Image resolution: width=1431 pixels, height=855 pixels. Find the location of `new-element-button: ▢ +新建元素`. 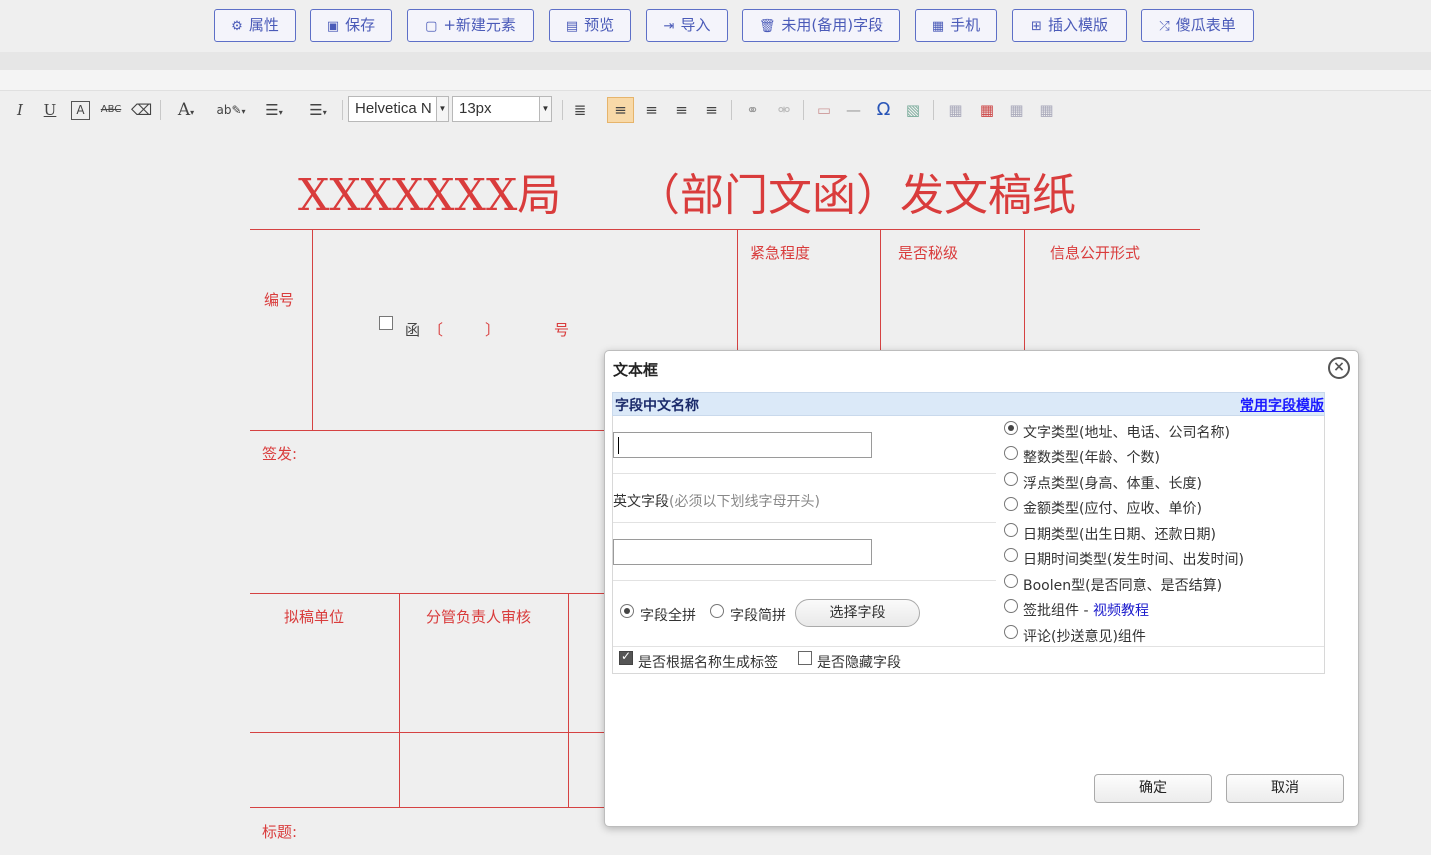

new-element-button: ▢ +新建元素 is located at coordinates (470, 25).